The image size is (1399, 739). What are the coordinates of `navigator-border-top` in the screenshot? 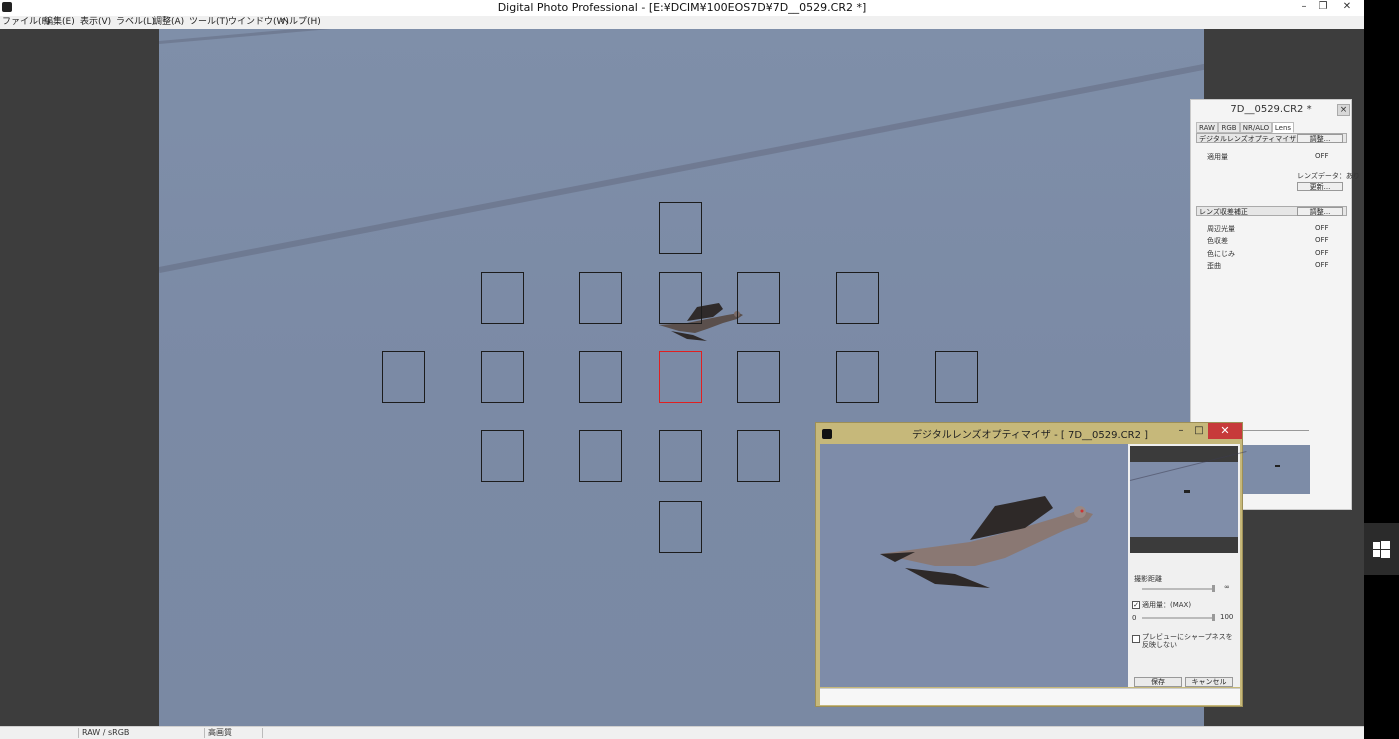 It's located at (1184, 454).